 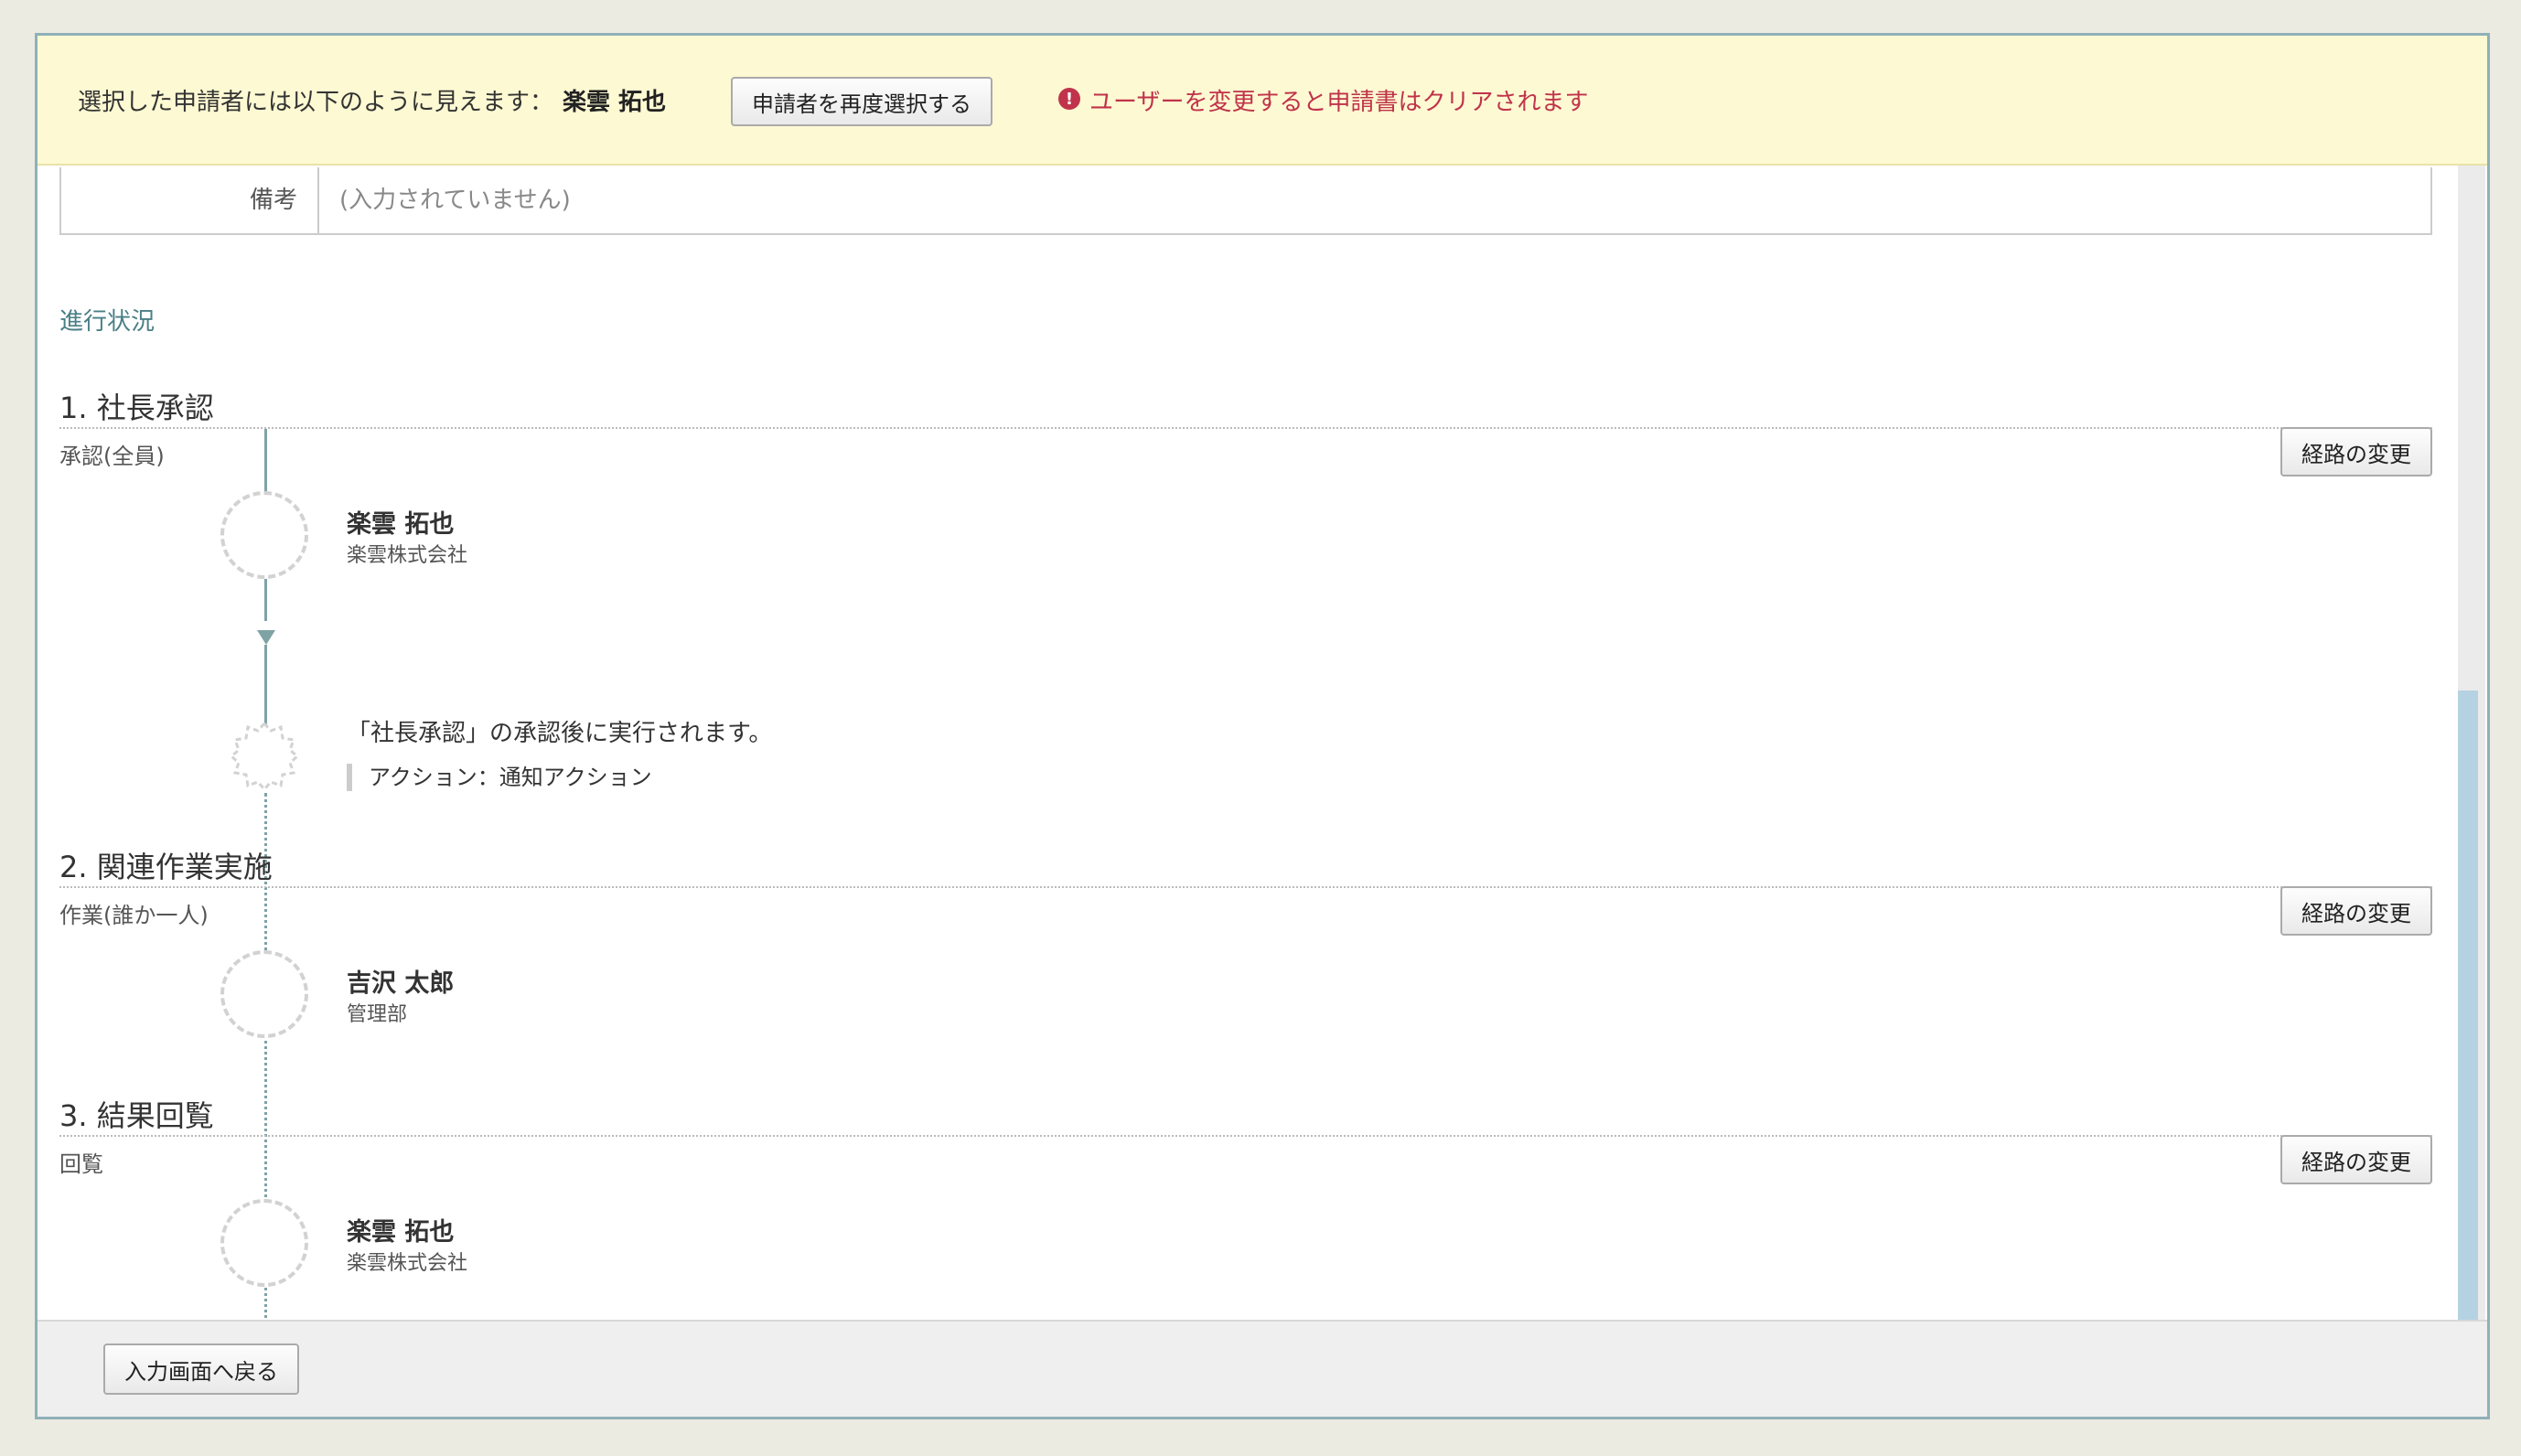 What do you see at coordinates (500, 777) in the screenshot?
I see `action-detail: アクション：通知アクション` at bounding box center [500, 777].